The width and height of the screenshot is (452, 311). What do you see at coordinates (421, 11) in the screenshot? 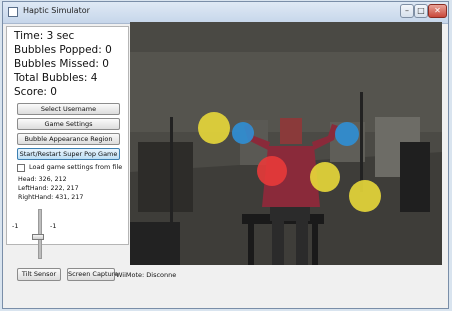
I see `maximize-button: □` at bounding box center [421, 11].